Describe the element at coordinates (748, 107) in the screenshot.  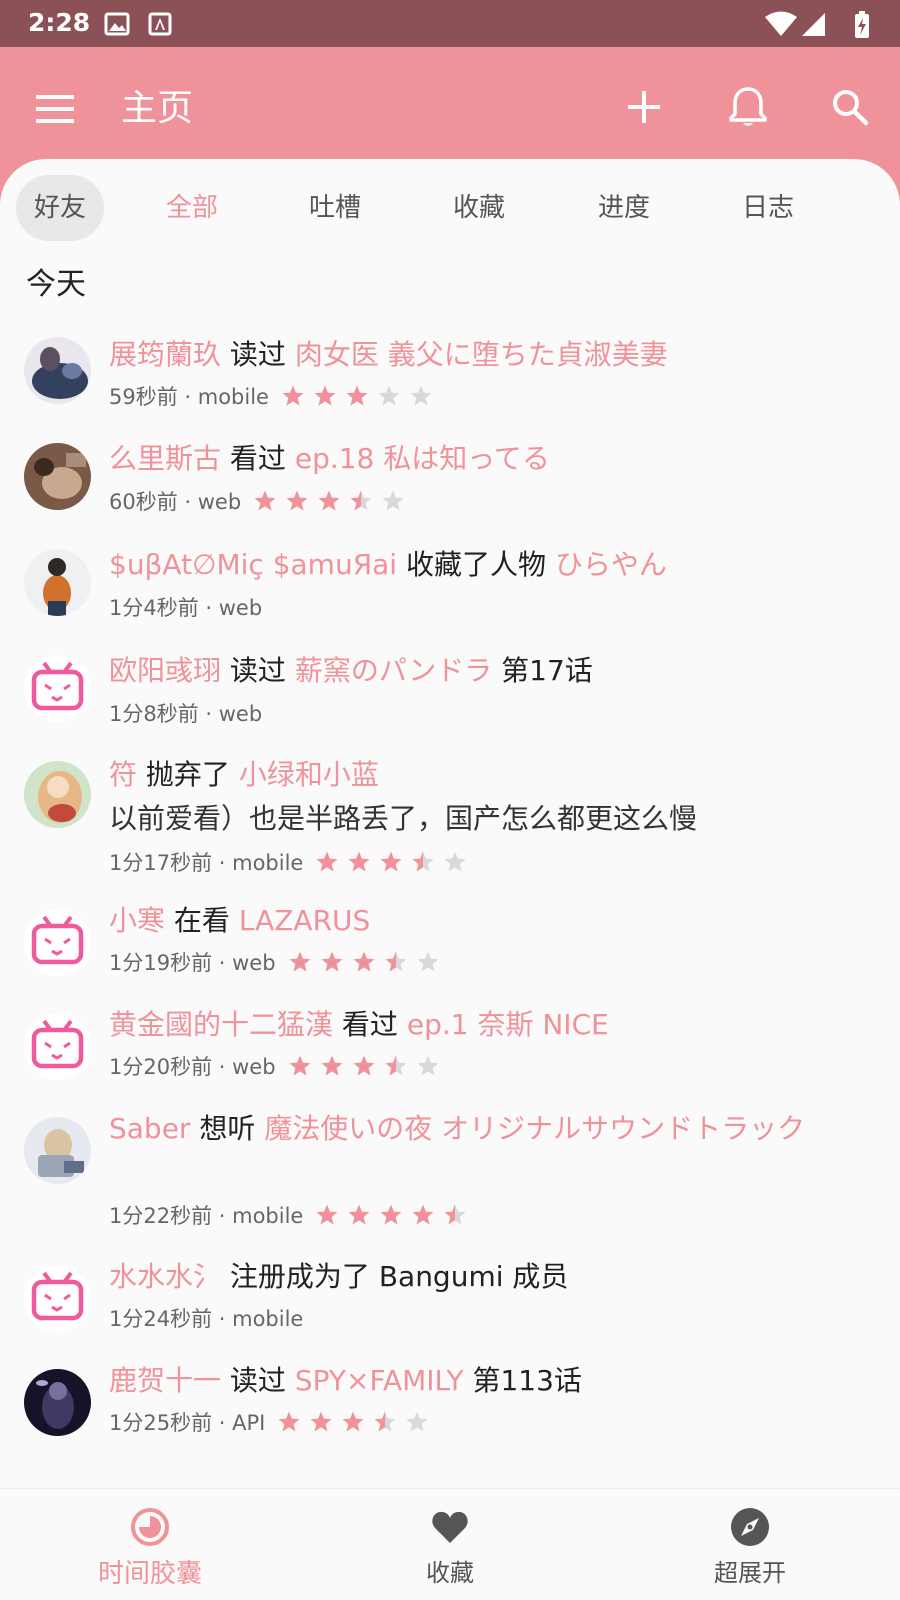
I see `notification-bell-icon` at that location.